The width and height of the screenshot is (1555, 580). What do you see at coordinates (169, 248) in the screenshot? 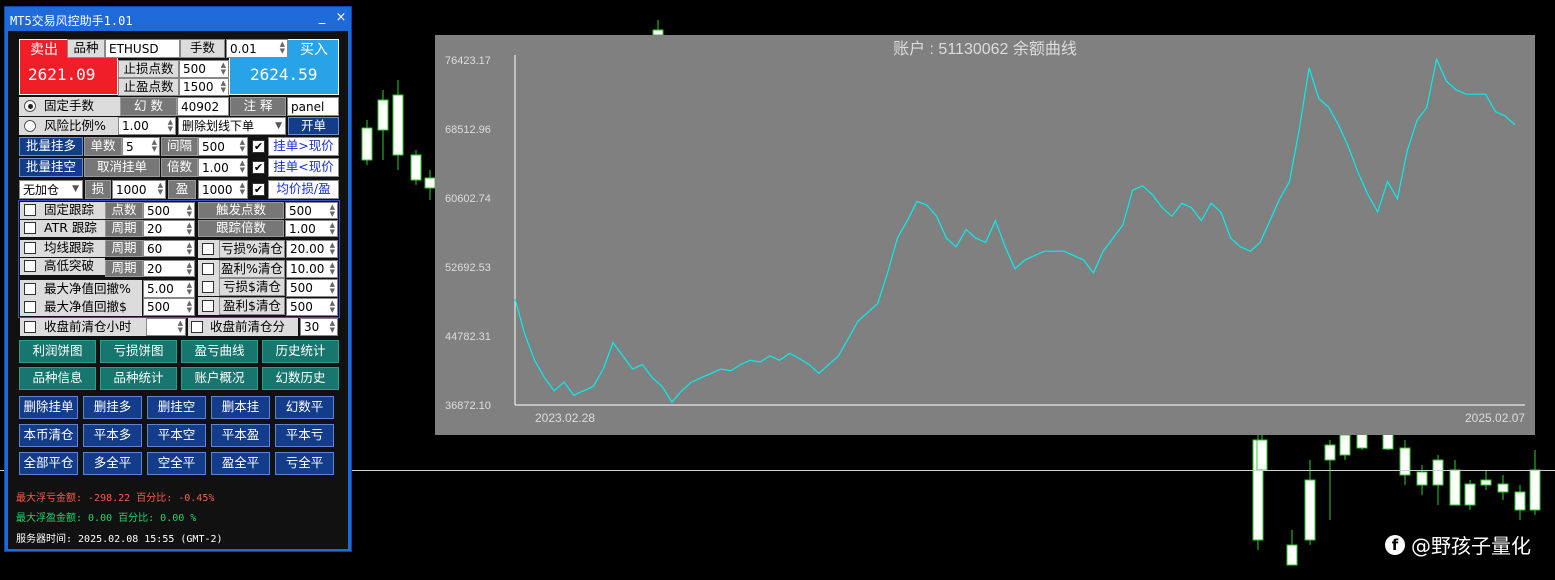
I see `ma-period-field: 60 ▲ ▼` at bounding box center [169, 248].